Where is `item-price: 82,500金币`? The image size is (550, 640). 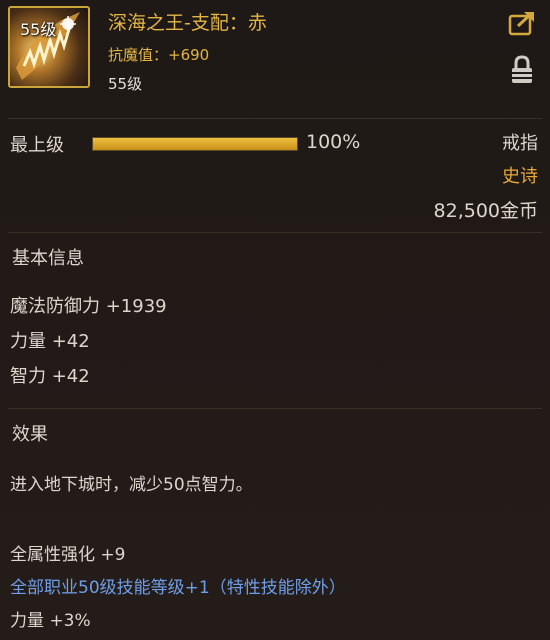 item-price: 82,500金币 is located at coordinates (485, 211).